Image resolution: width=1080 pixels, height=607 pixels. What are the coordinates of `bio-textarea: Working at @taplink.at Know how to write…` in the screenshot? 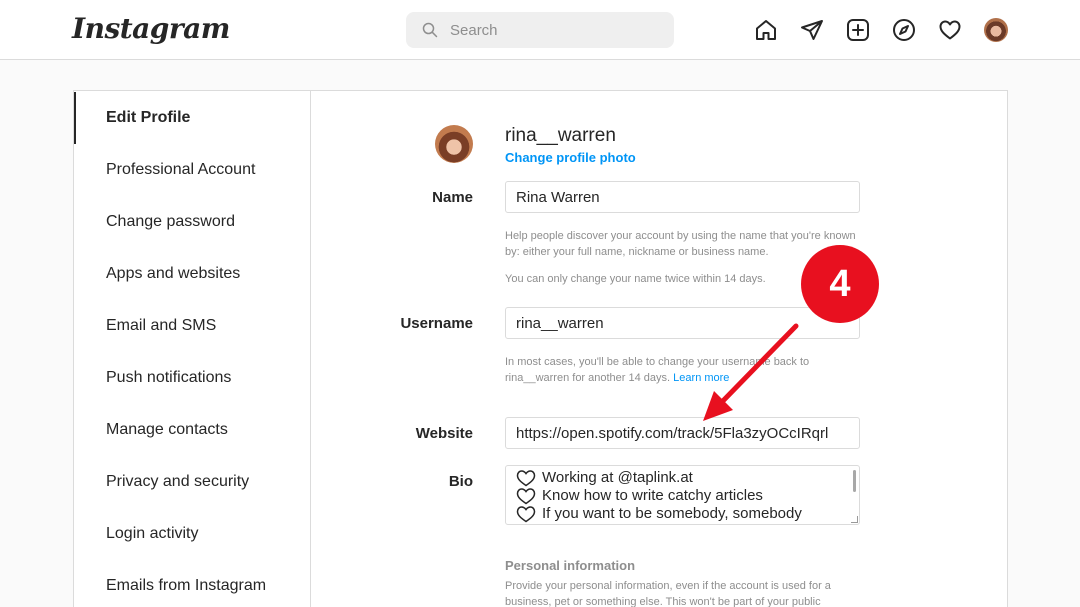 It's located at (682, 495).